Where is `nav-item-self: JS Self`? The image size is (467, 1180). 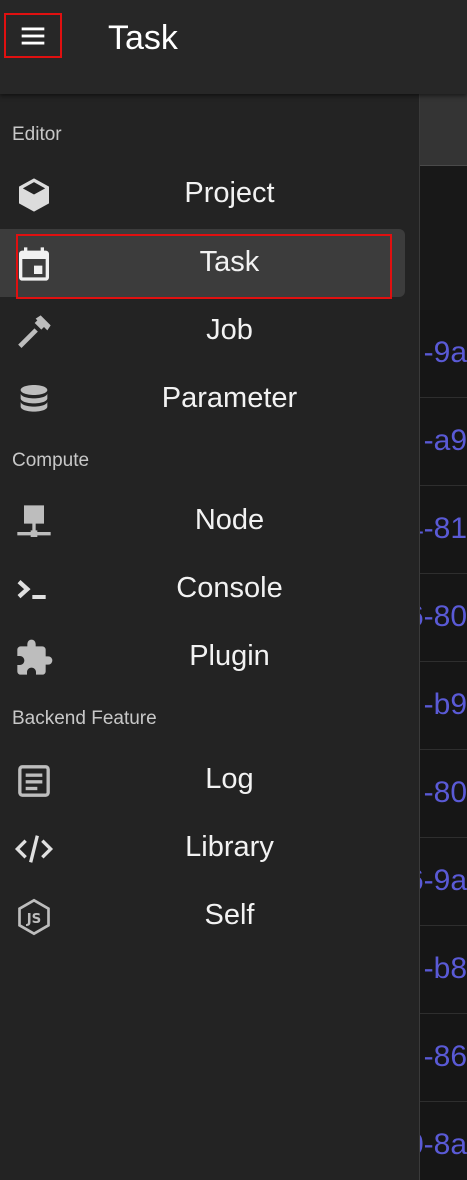
nav-item-self: JS Self is located at coordinates (202, 916).